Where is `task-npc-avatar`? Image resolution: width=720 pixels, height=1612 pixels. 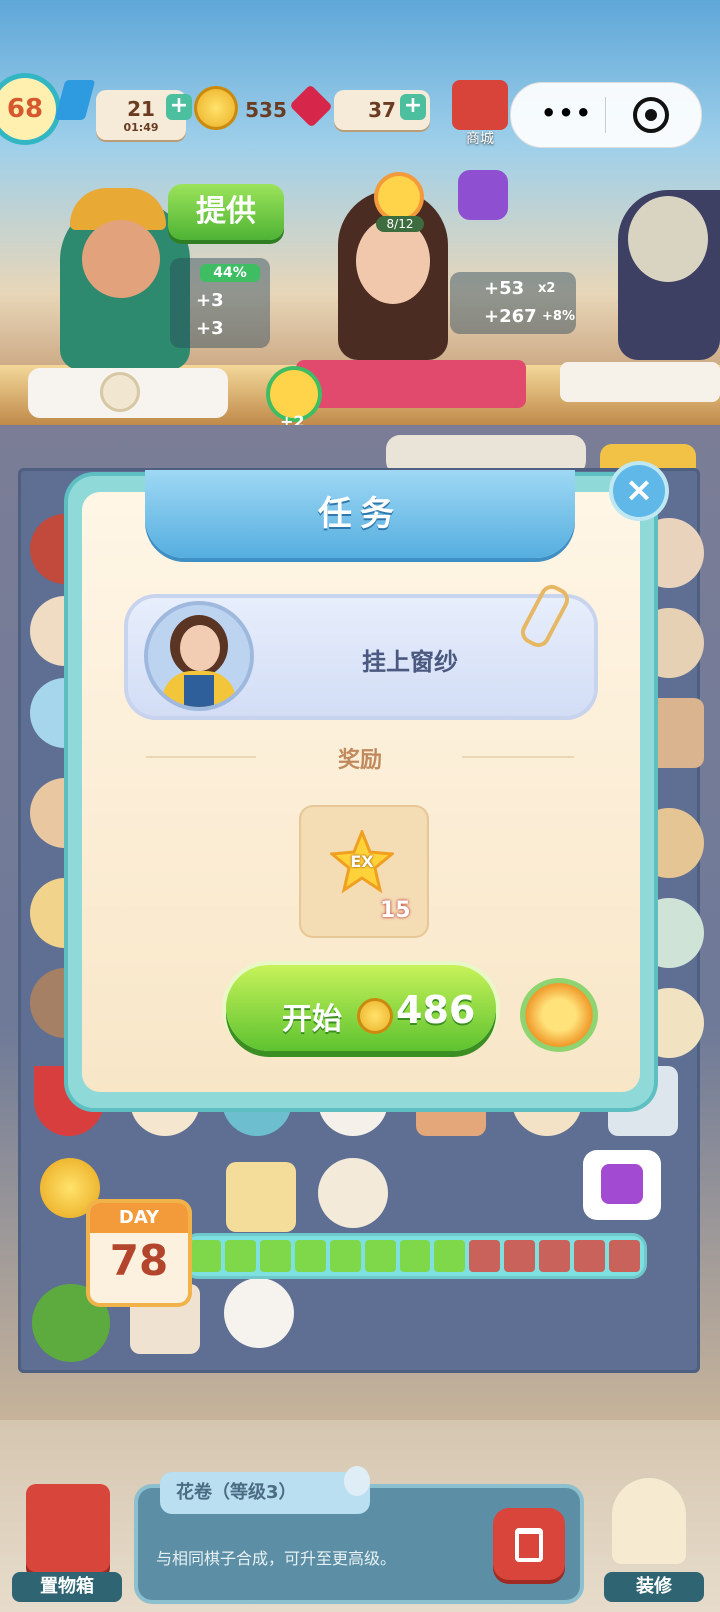 task-npc-avatar is located at coordinates (199, 656).